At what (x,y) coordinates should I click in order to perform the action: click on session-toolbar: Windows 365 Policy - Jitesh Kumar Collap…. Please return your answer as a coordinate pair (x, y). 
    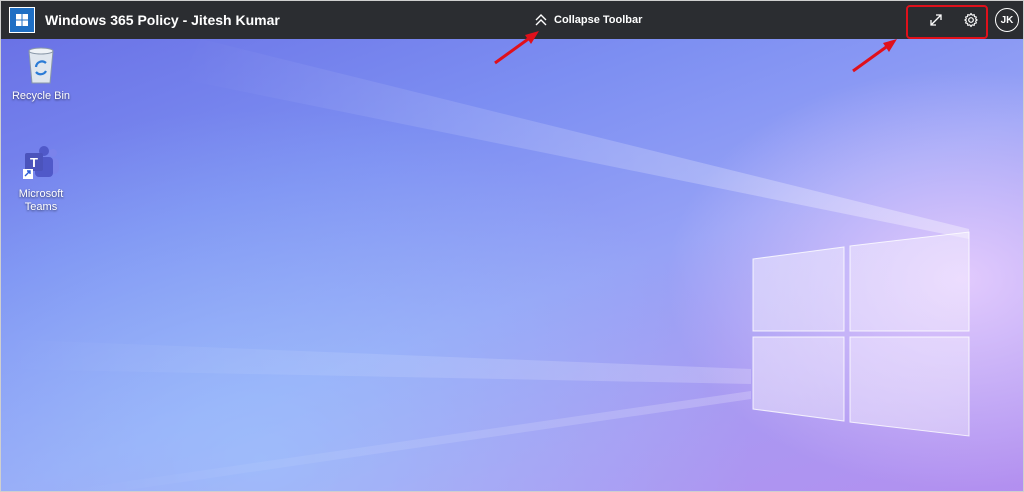
    Looking at the image, I should click on (512, 20).